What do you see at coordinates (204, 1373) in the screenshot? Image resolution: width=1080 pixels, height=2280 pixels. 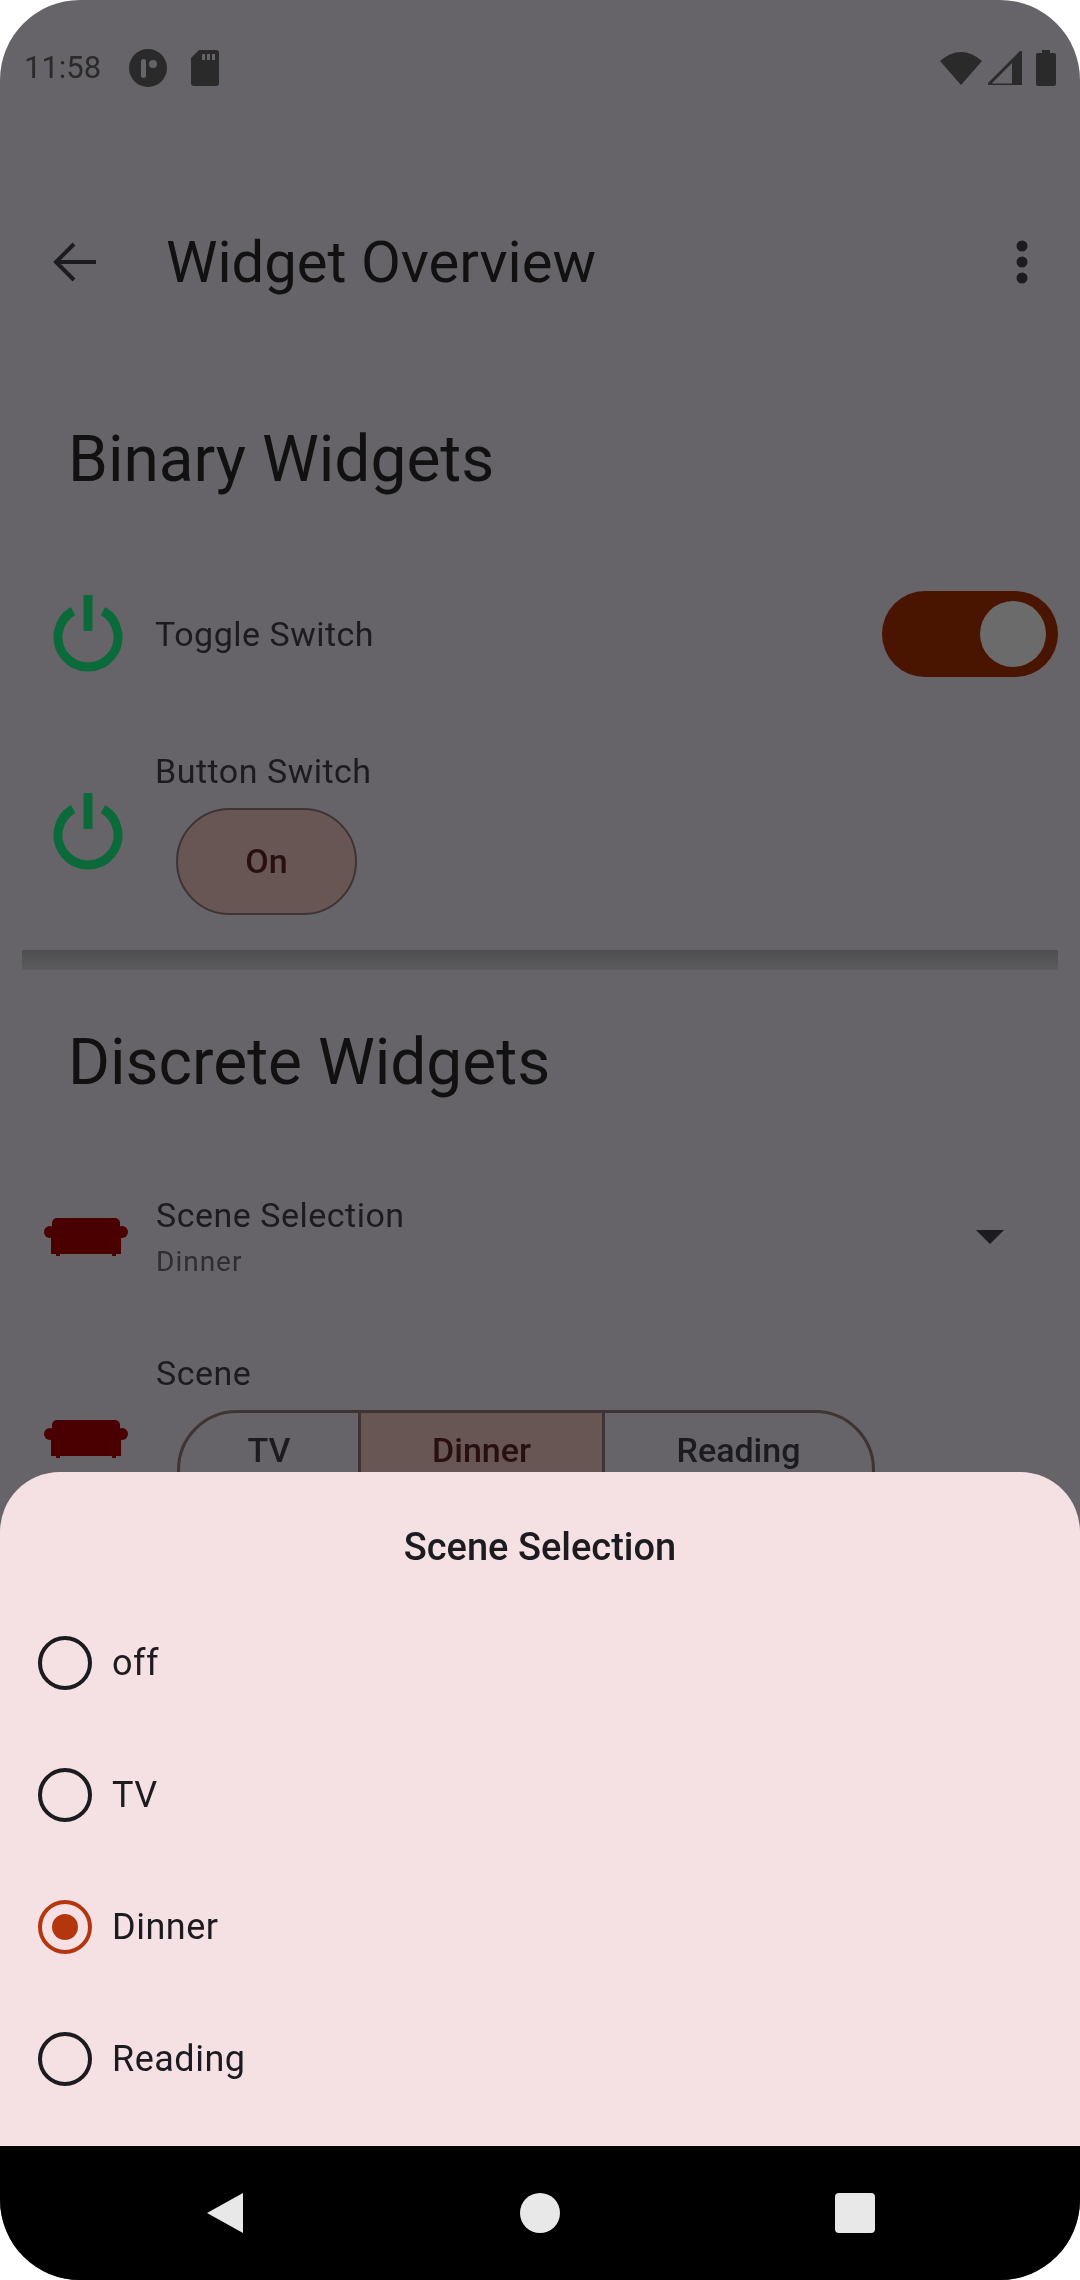 I see `segmented-label: Scene` at bounding box center [204, 1373].